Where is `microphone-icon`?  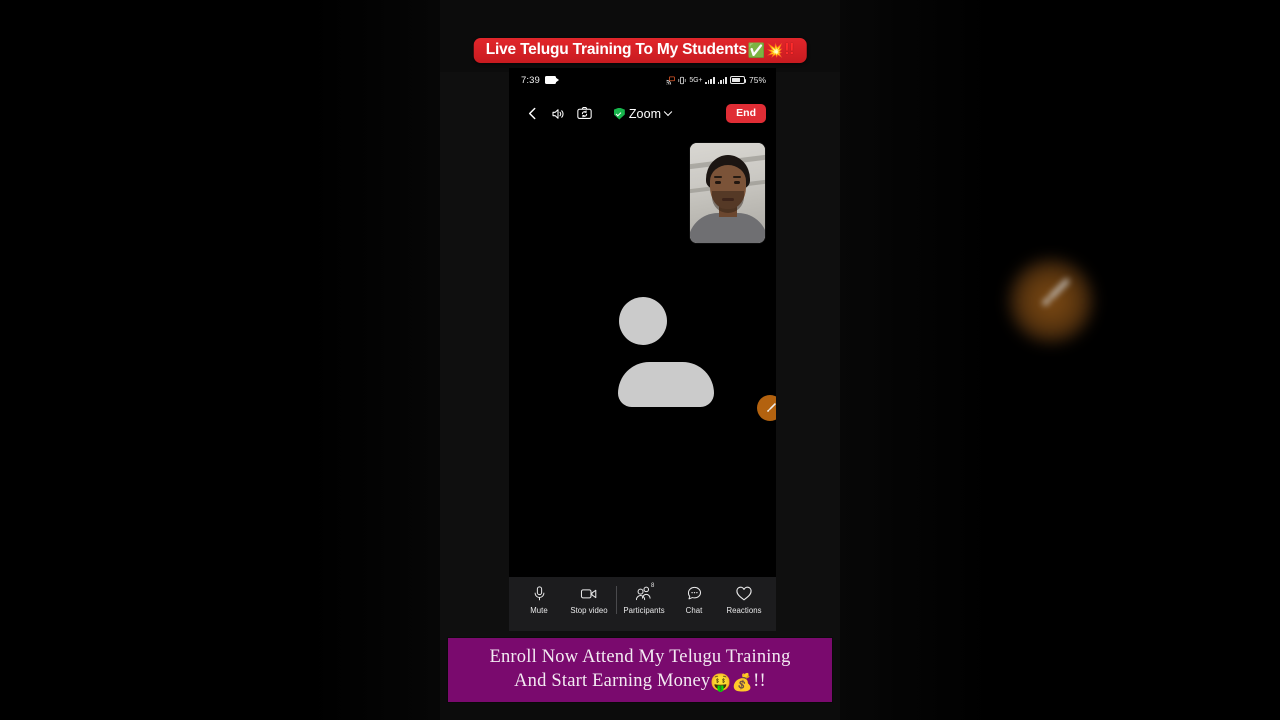
microphone-icon is located at coordinates (539, 593).